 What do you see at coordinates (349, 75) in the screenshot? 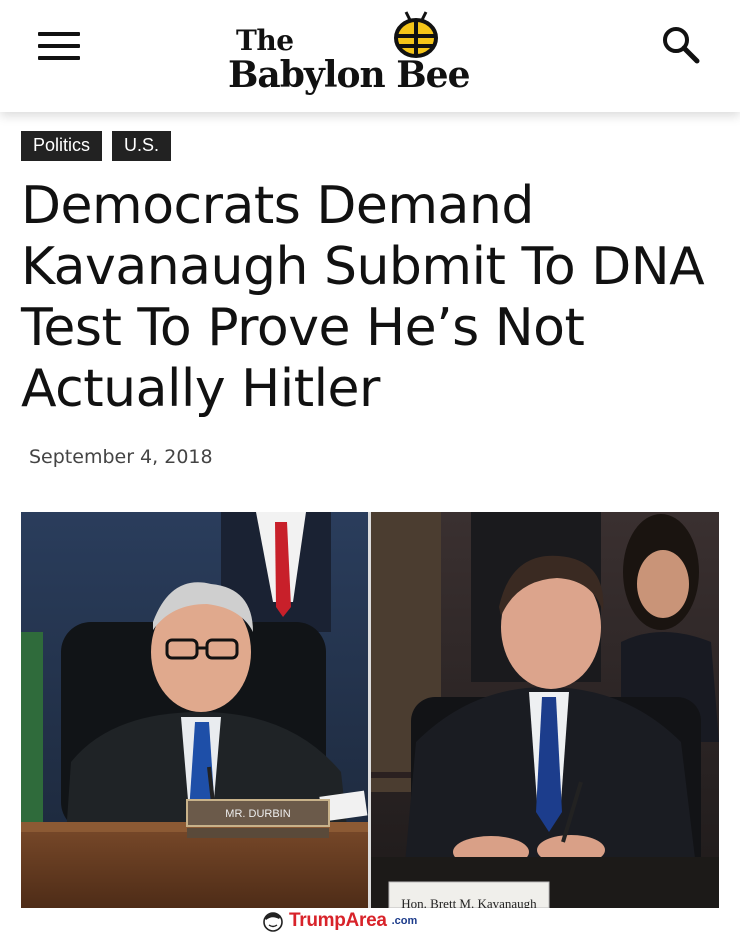
I see `logo-text-babylon-bee: Babylon Bee` at bounding box center [349, 75].